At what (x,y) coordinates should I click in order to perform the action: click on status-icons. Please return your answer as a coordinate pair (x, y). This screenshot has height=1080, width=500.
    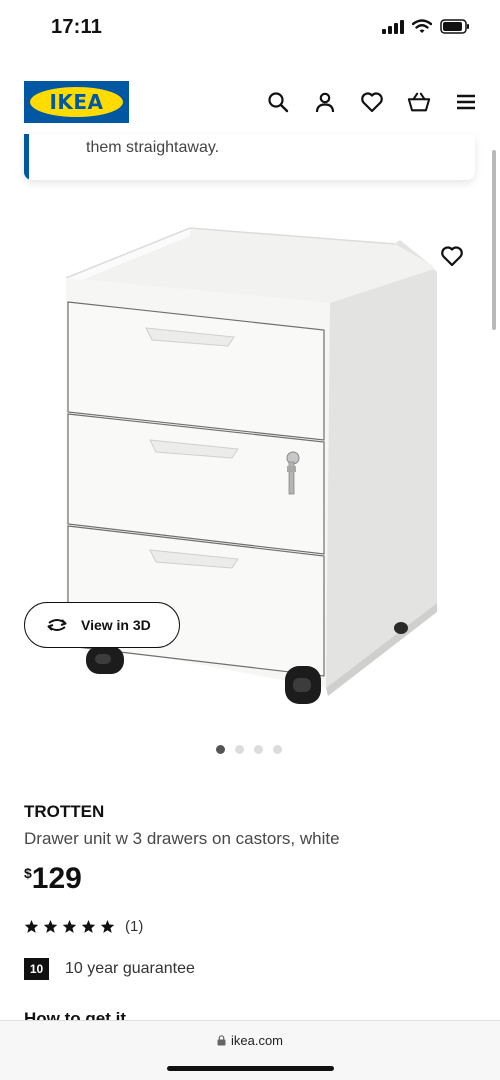
    Looking at the image, I should click on (426, 26).